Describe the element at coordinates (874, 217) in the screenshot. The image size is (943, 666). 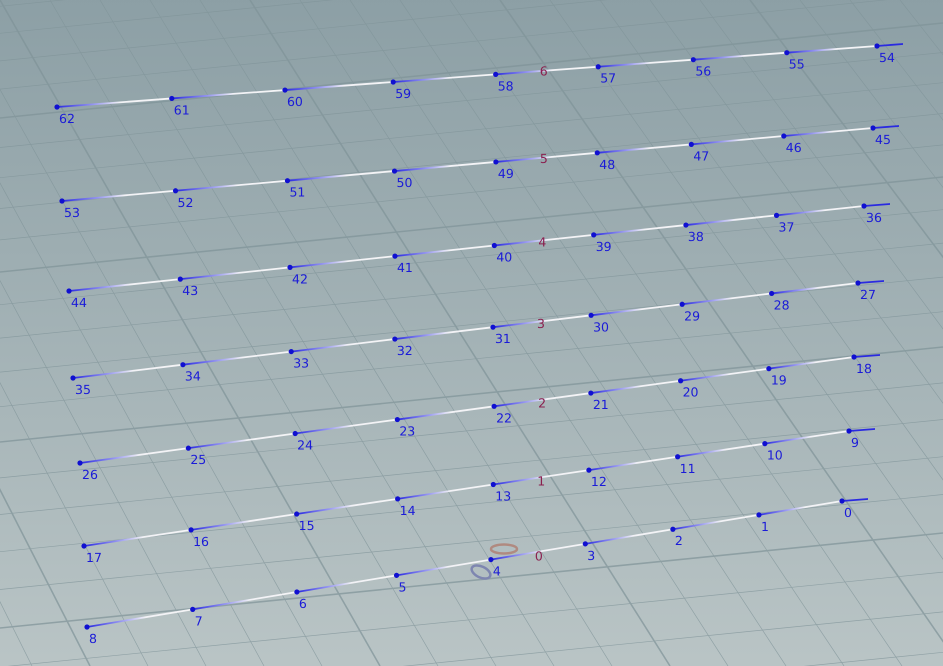
I see `point-number: 36` at that location.